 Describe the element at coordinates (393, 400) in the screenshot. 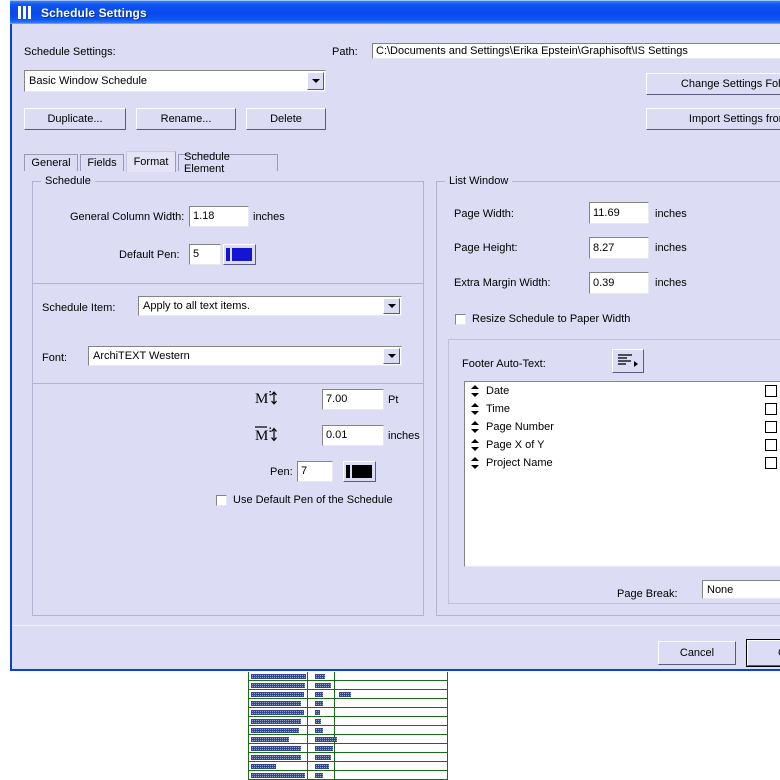

I see `font-size-unit: Pt` at that location.